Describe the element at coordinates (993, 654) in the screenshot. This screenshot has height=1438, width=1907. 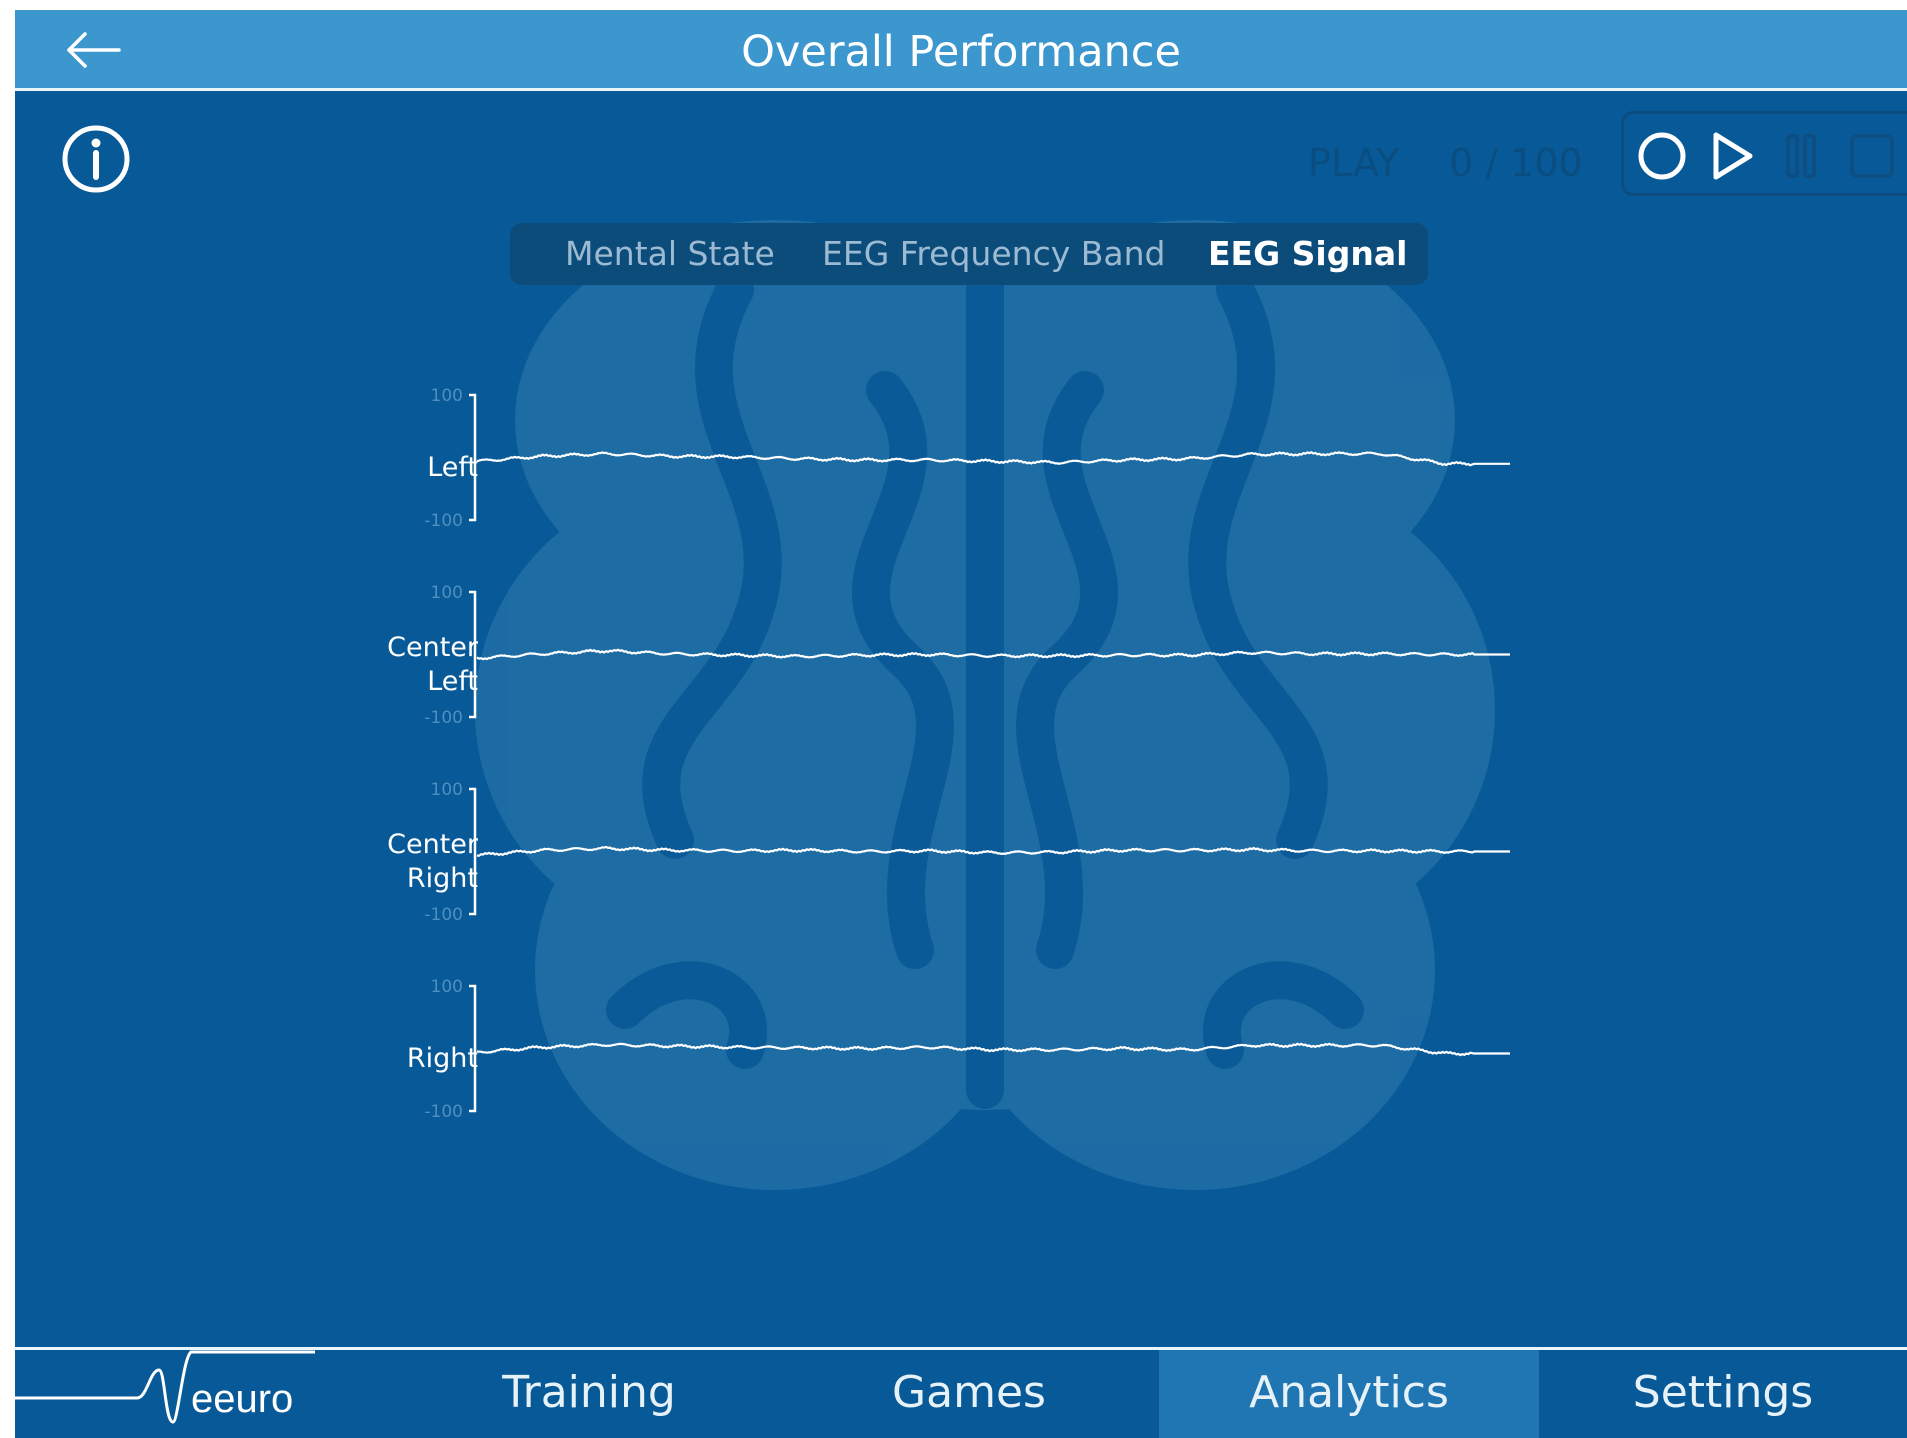
I see `signal-line-center-left` at that location.